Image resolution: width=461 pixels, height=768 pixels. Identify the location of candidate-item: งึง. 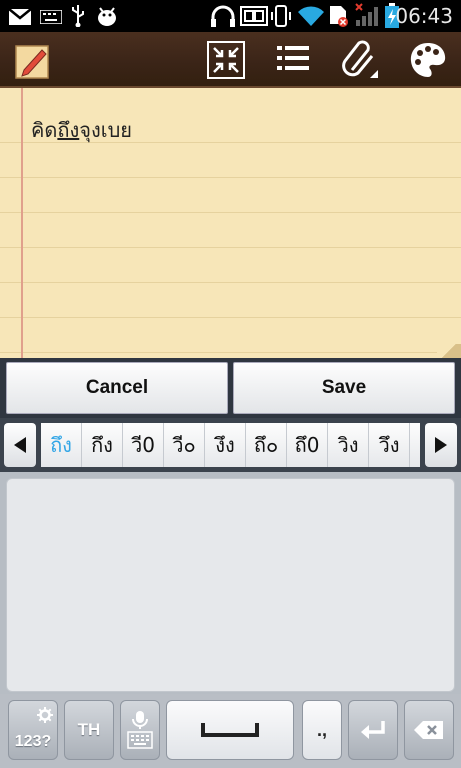
(225, 445).